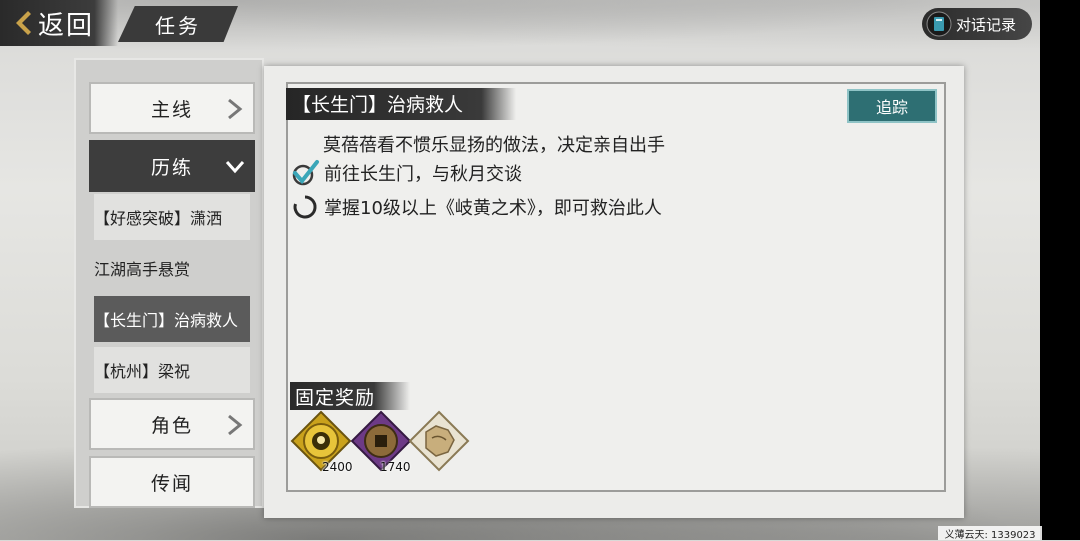  I want to click on progress-ring-icon, so click(305, 207).